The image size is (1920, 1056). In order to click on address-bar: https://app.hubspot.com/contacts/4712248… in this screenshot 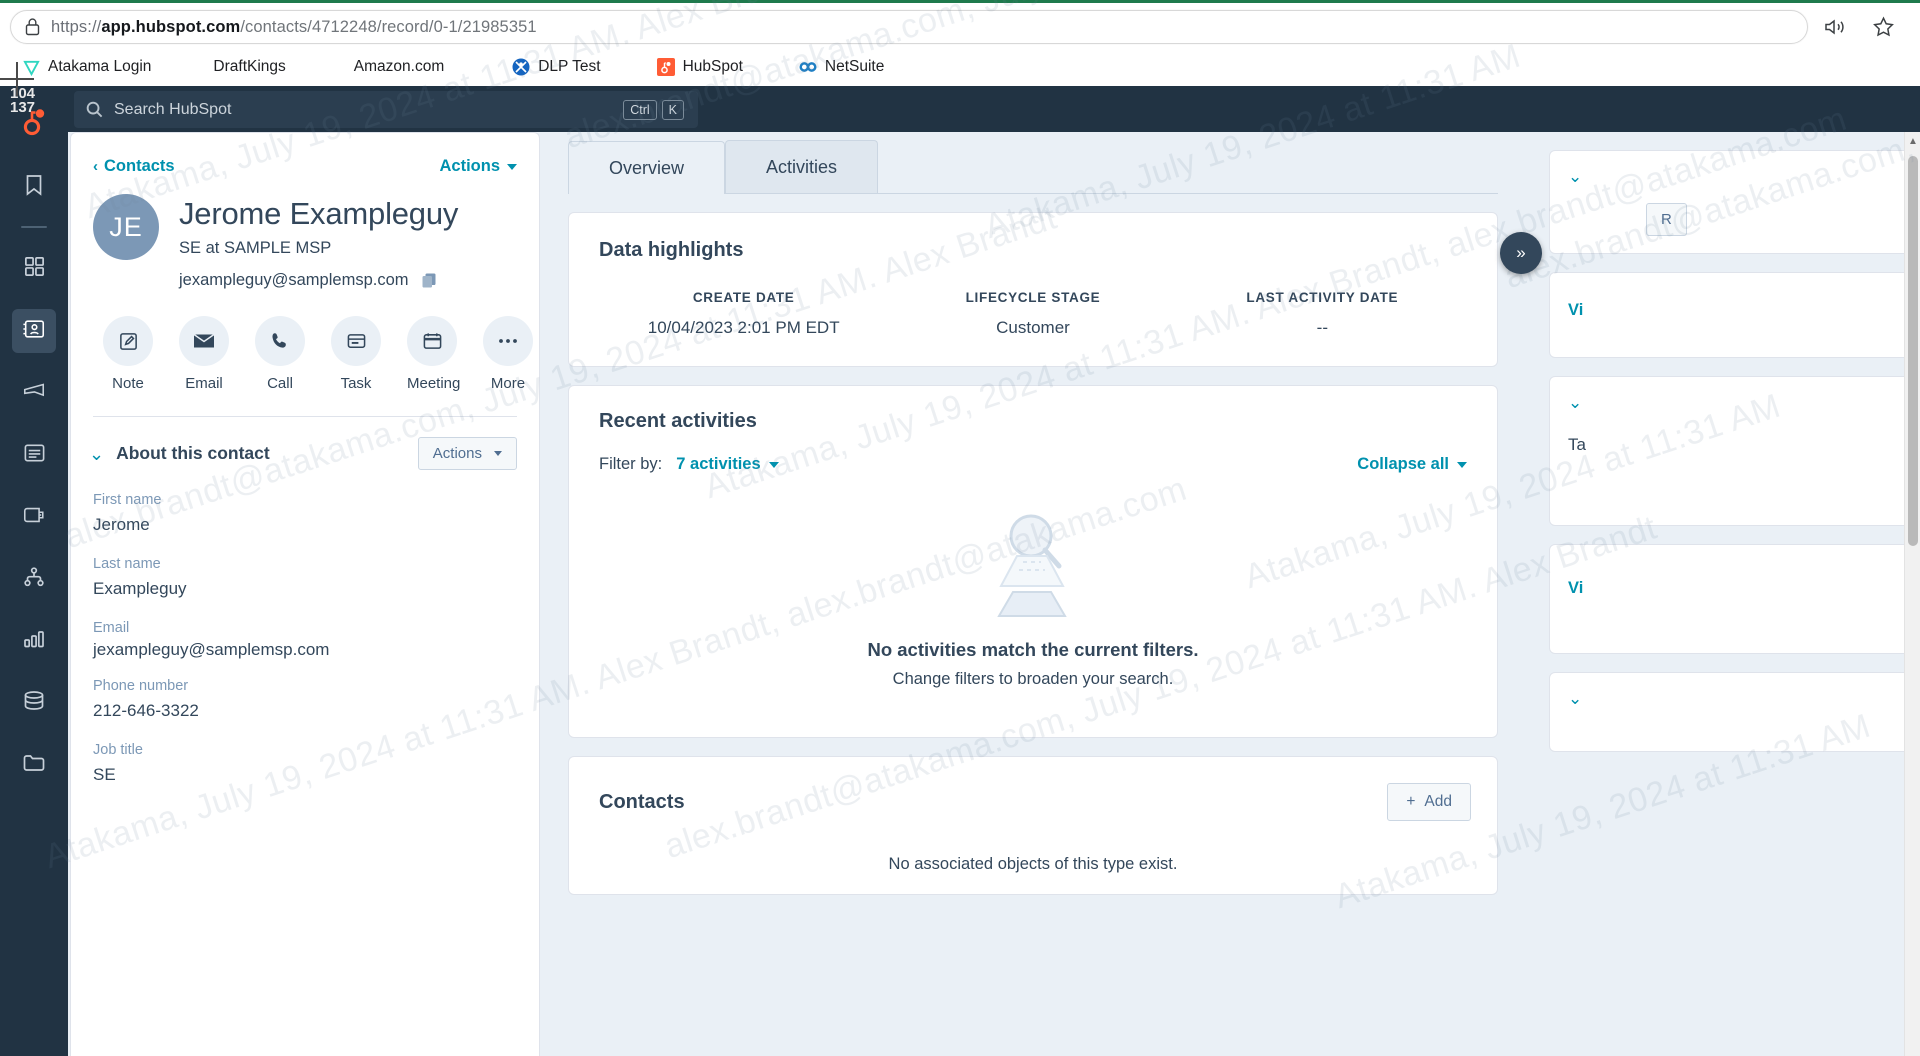, I will do `click(909, 27)`.